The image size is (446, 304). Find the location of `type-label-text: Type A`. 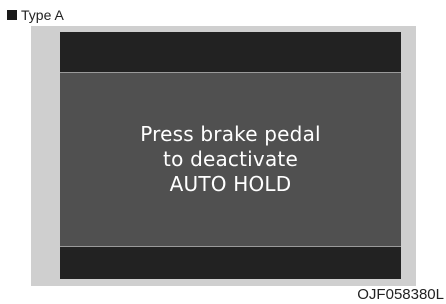

type-label-text: Type A is located at coordinates (42, 15).